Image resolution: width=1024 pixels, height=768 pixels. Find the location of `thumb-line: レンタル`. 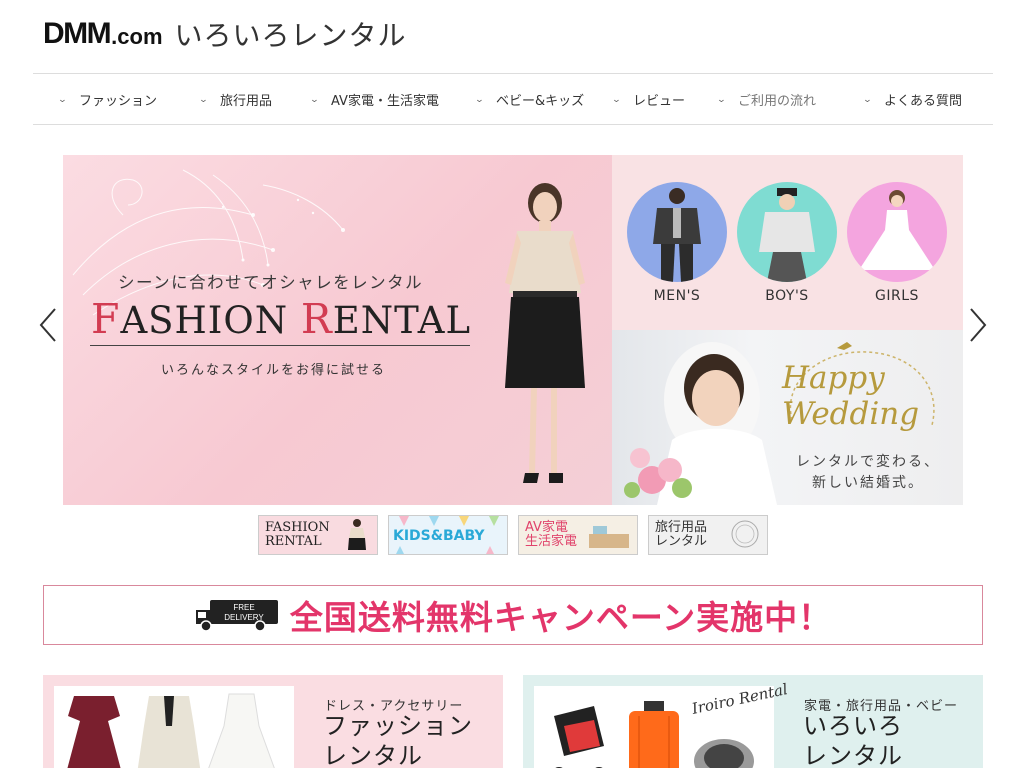

thumb-line: レンタル is located at coordinates (681, 541).